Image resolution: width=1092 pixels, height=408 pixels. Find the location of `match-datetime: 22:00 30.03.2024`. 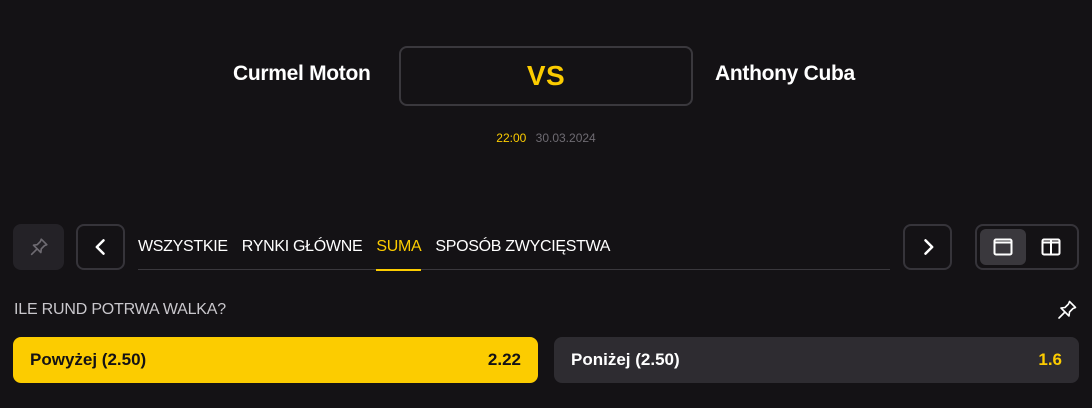

match-datetime: 22:00 30.03.2024 is located at coordinates (546, 138).